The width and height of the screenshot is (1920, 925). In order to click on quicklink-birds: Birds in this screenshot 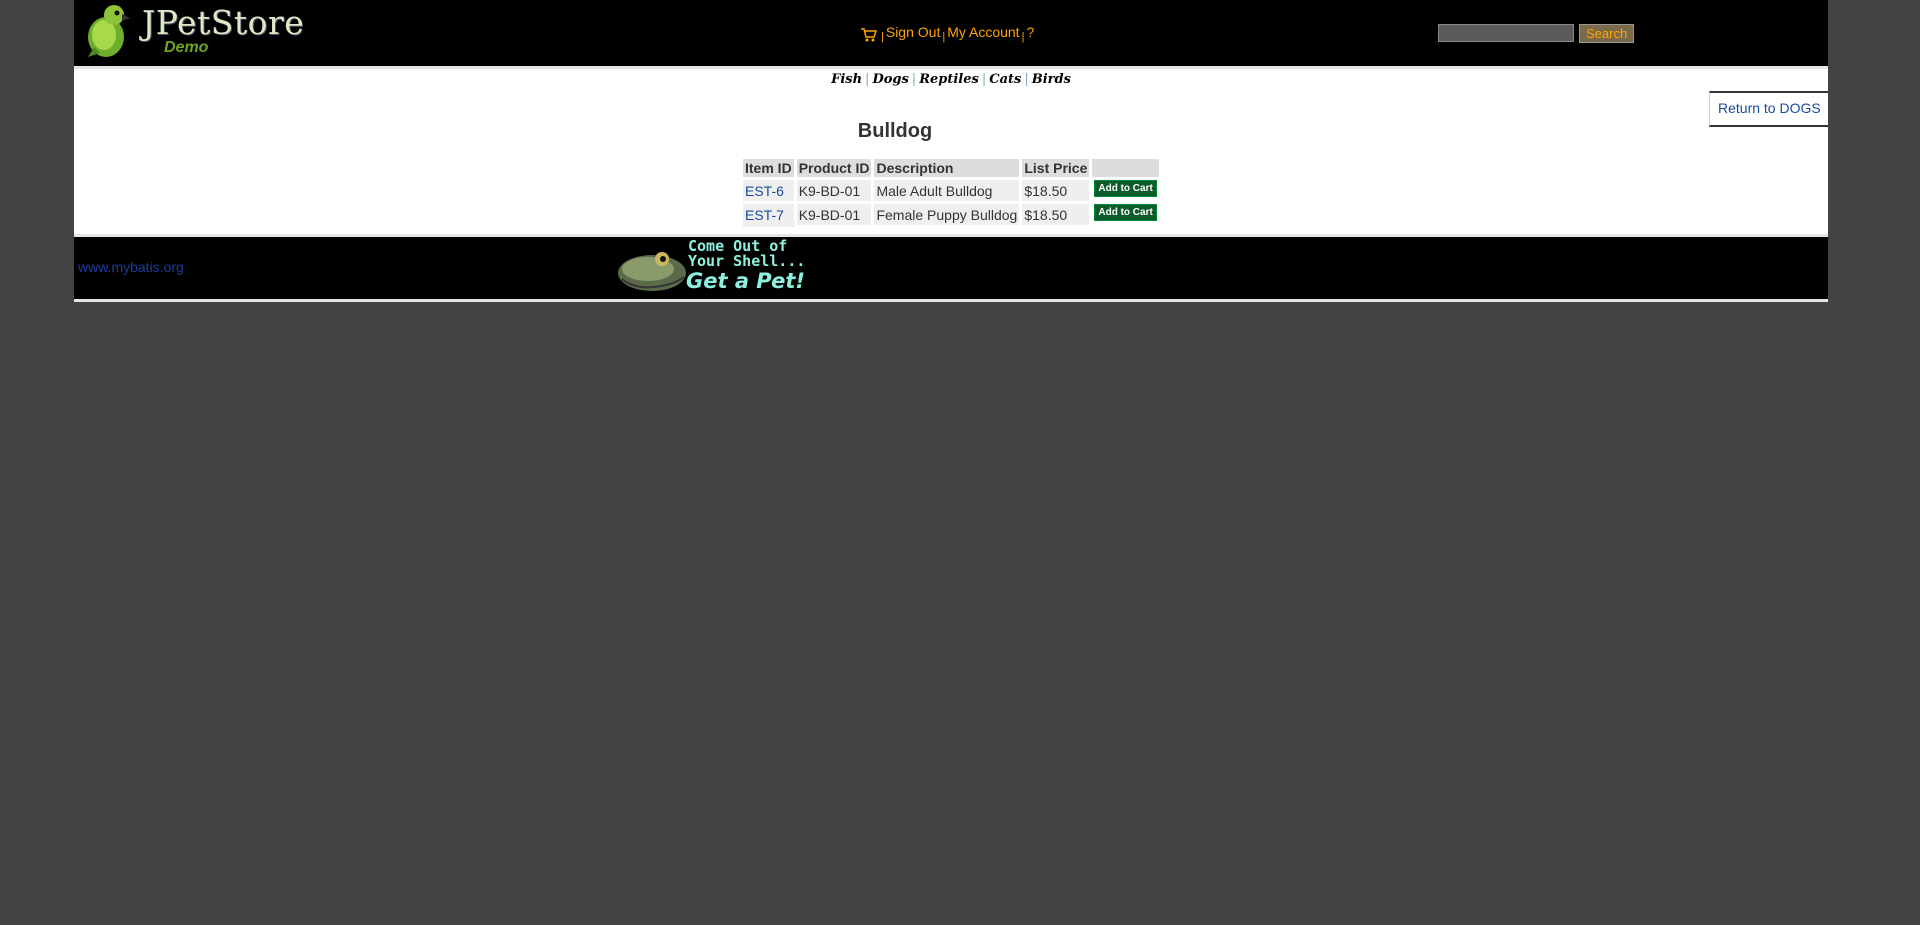, I will do `click(1051, 79)`.